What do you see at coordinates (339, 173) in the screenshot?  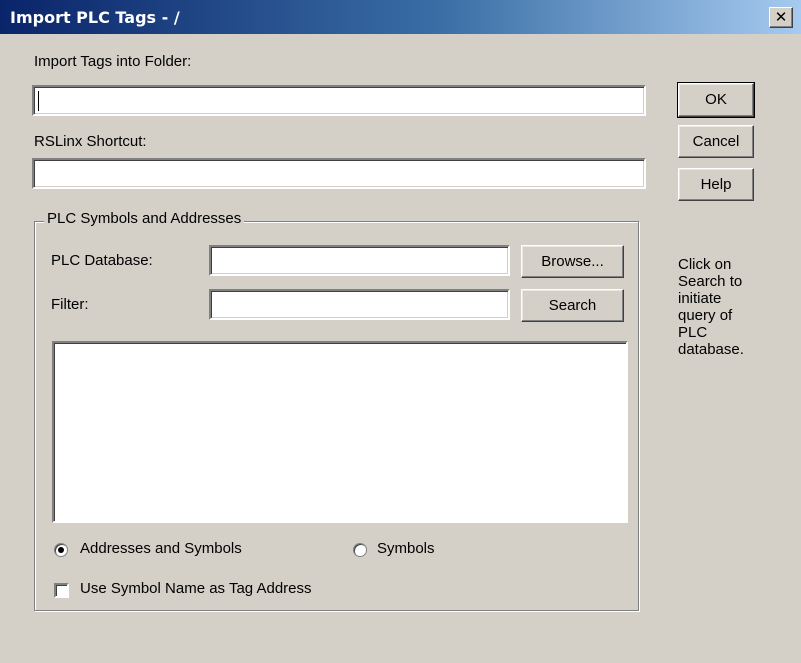 I see `shortcut-input` at bounding box center [339, 173].